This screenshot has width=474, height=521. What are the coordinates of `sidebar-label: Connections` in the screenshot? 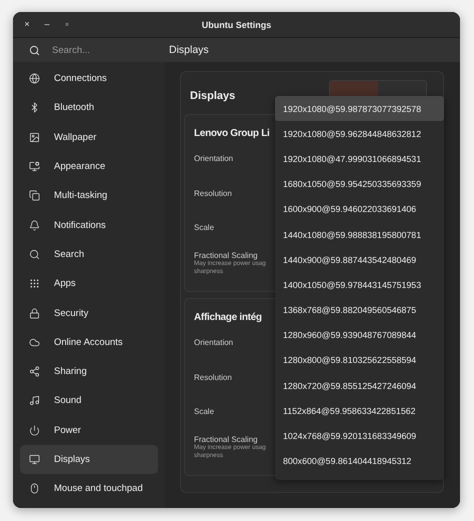 It's located at (80, 78).